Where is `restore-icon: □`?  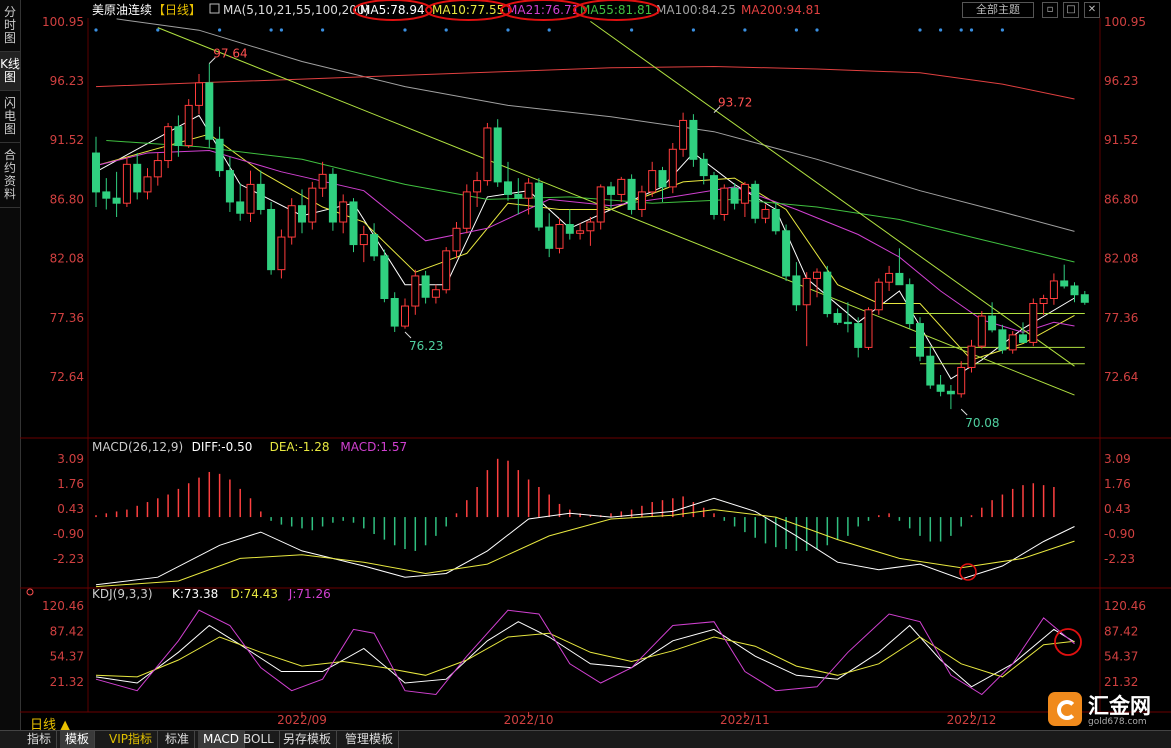
restore-icon: □ is located at coordinates (1071, 10).